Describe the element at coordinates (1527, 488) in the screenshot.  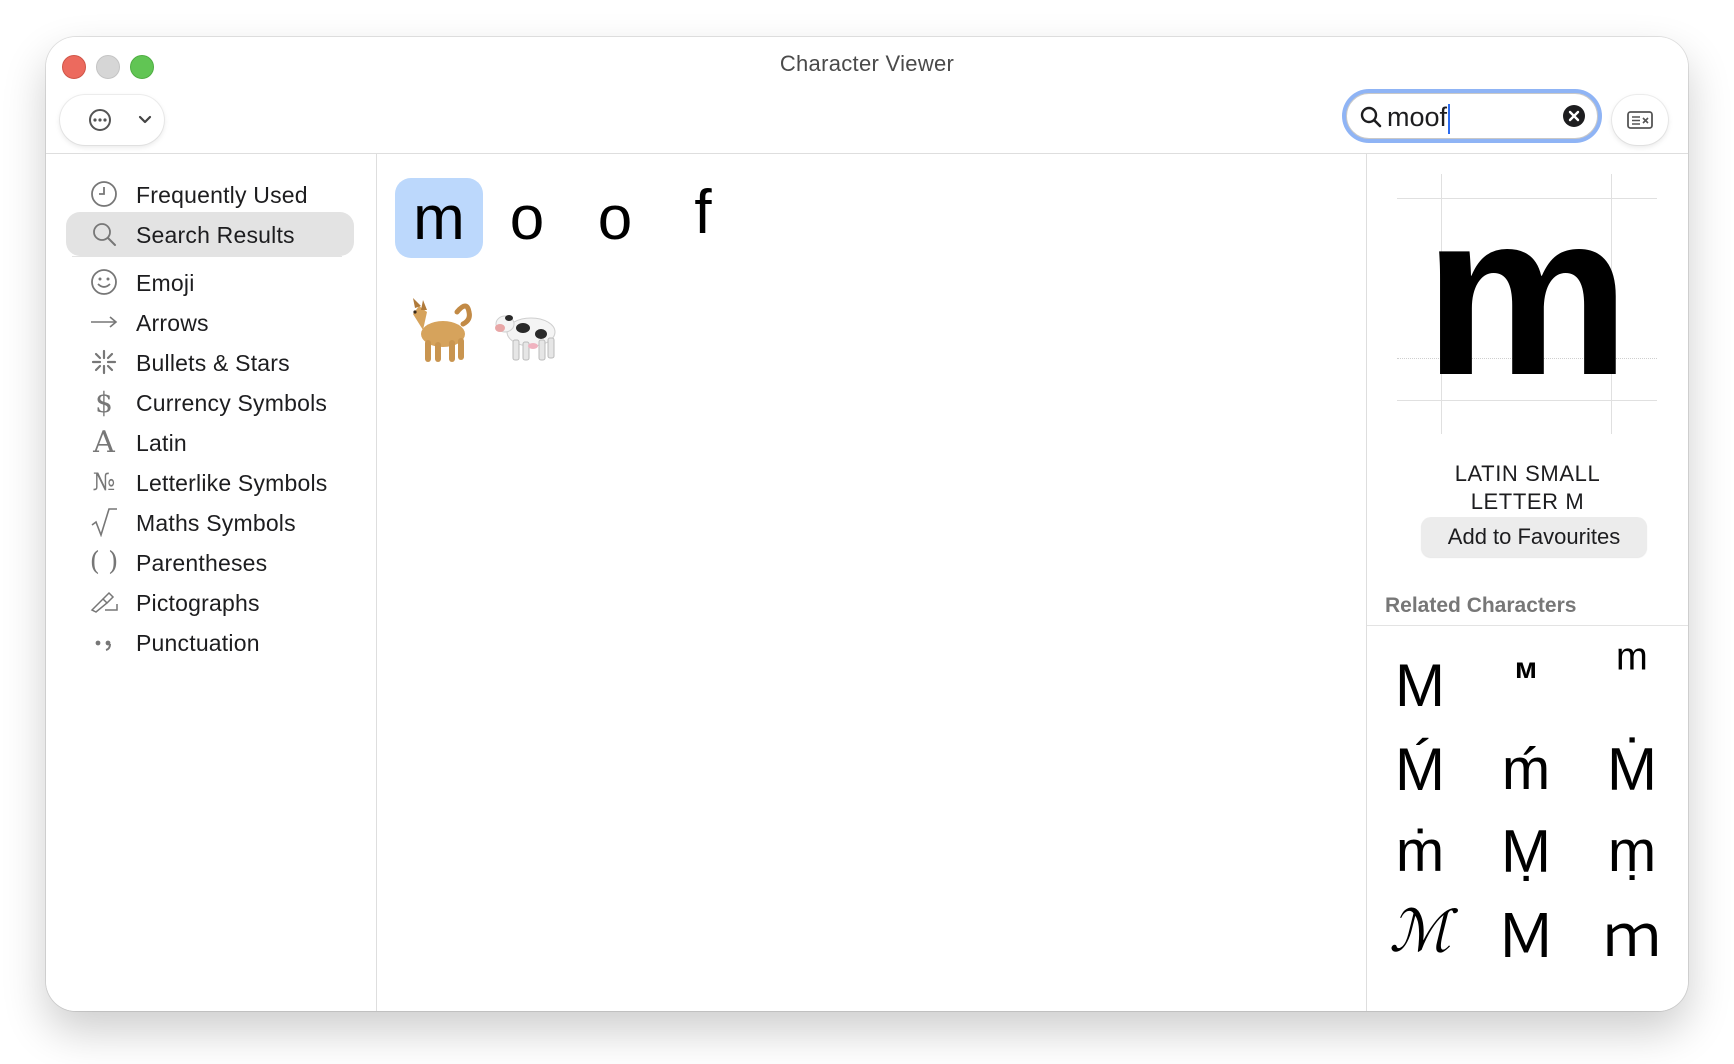
I see `character-name: LATIN SMALL LETTER M` at that location.